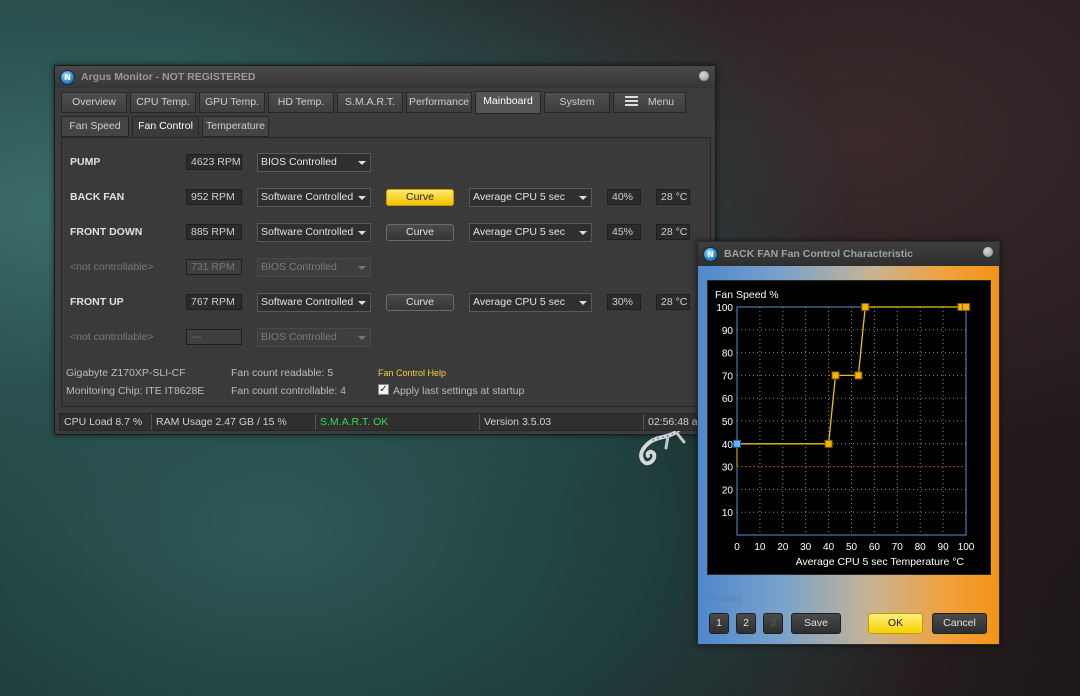 The height and width of the screenshot is (696, 1080). I want to click on dialog-title-bar: N BACK FAN Fan Control Characteristic, so click(848, 254).